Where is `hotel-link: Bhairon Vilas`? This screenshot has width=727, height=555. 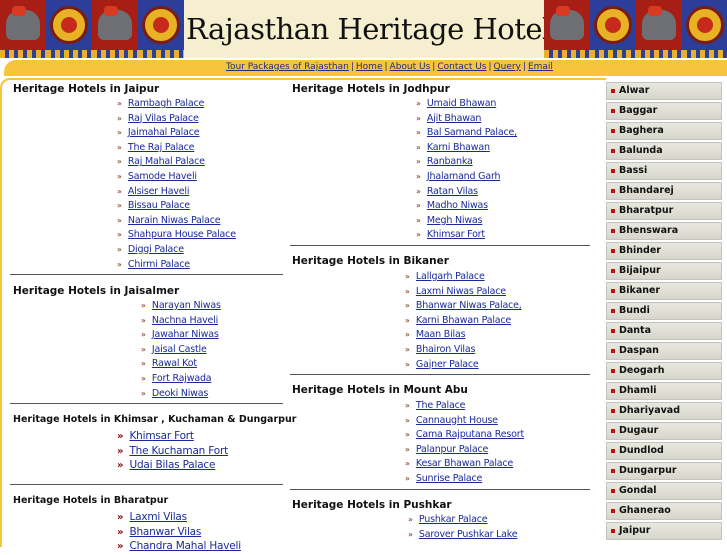 hotel-link: Bhairon Vilas is located at coordinates (445, 349).